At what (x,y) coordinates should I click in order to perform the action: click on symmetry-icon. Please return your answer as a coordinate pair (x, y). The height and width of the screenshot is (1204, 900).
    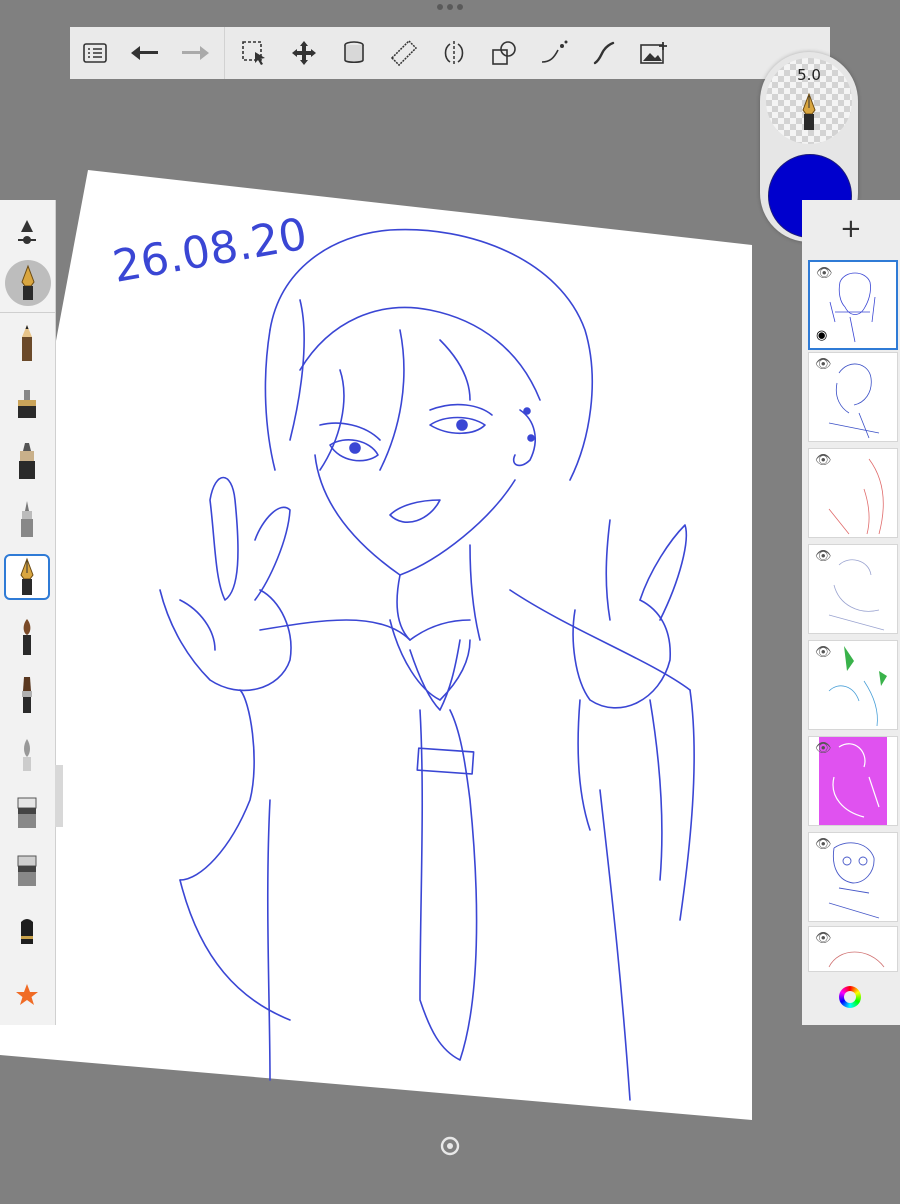
    Looking at the image, I should click on (454, 53).